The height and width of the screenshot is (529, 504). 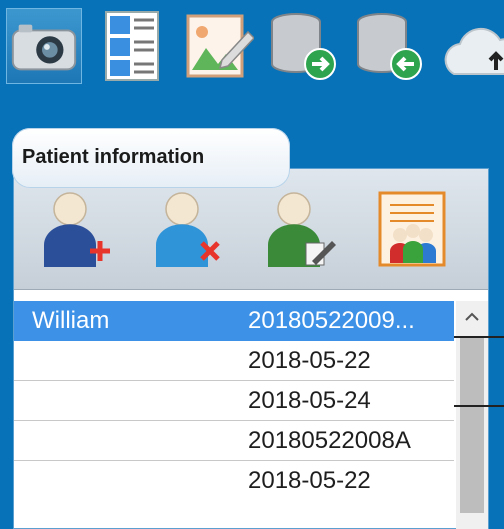 I want to click on image-edit-button, so click(x=217, y=46).